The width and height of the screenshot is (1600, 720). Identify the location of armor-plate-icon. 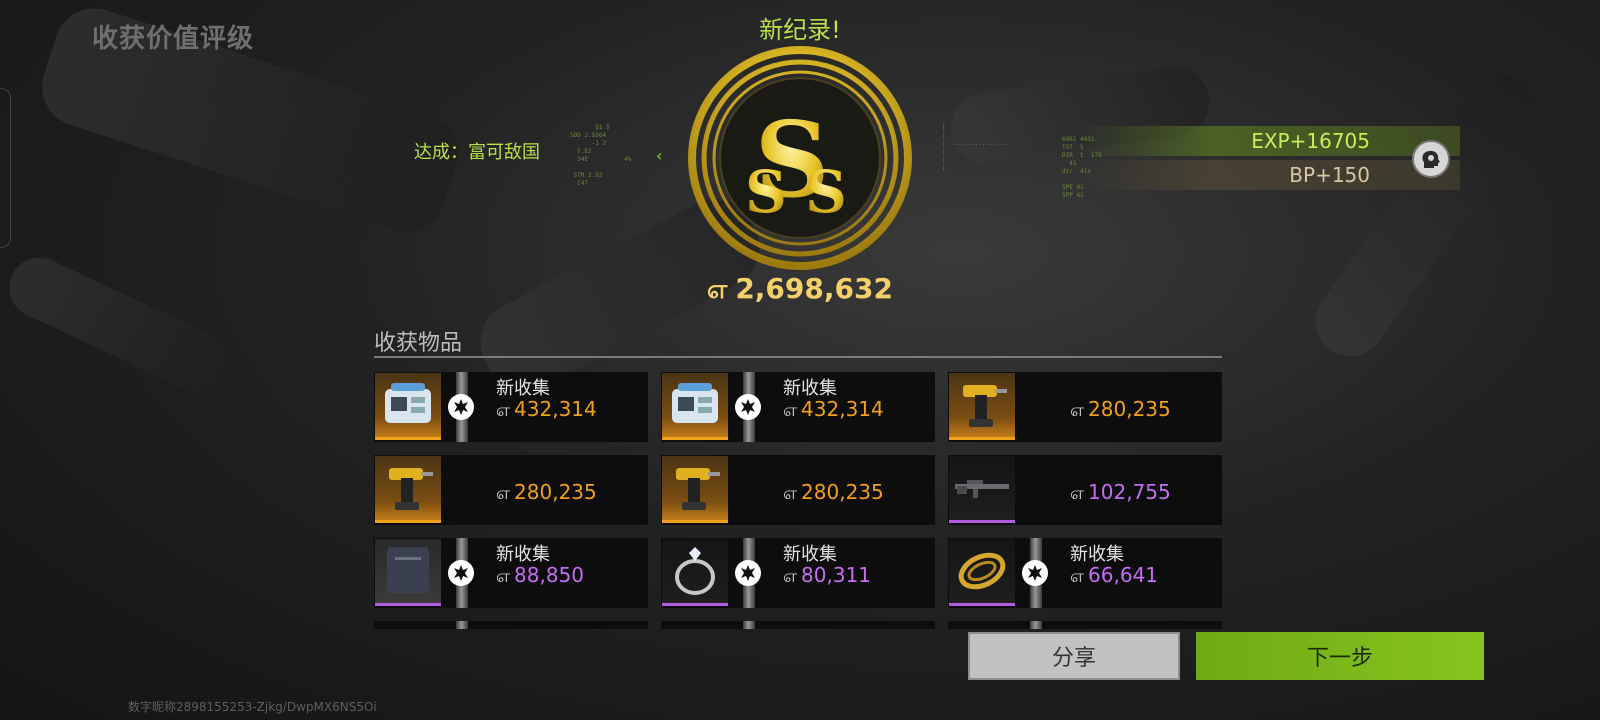
(408, 572).